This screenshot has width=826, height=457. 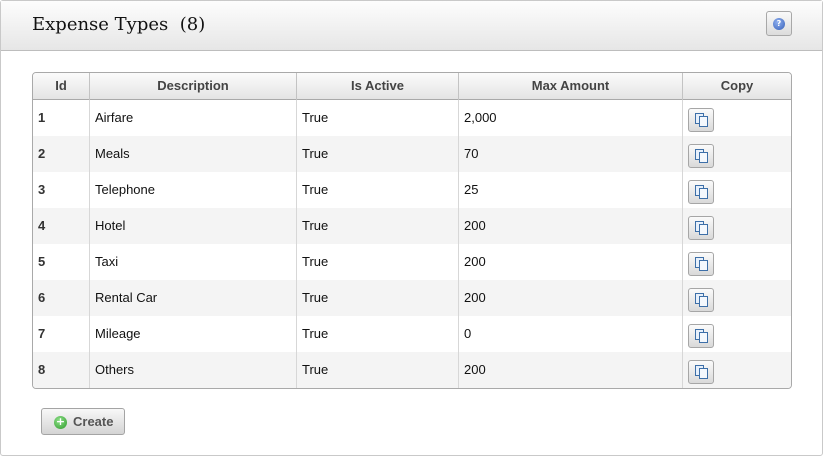 What do you see at coordinates (61, 118) in the screenshot?
I see `cell-id: 1` at bounding box center [61, 118].